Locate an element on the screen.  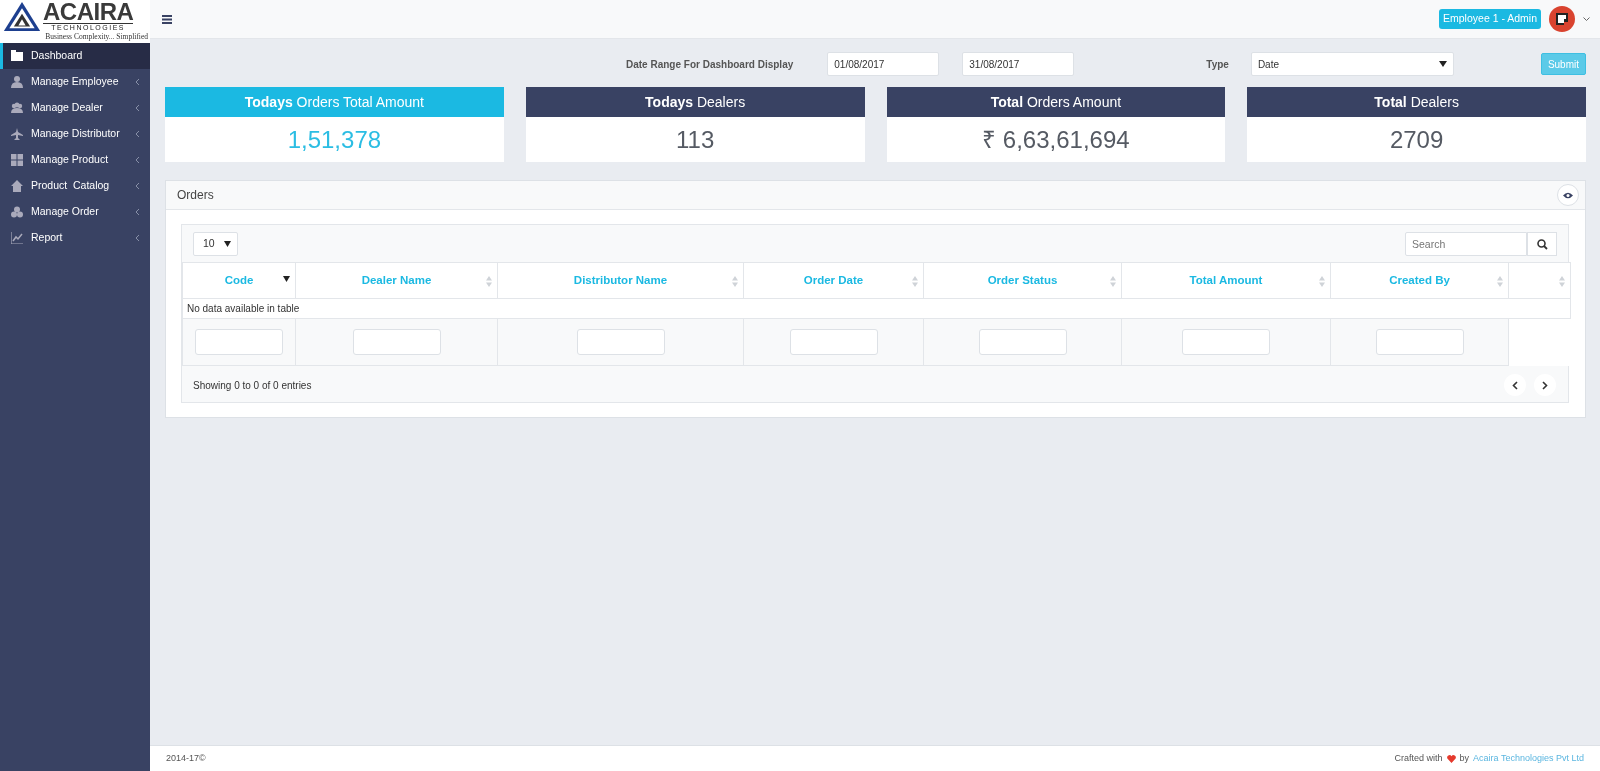
sidebar-item: Manage Dealer is located at coordinates (75, 108).